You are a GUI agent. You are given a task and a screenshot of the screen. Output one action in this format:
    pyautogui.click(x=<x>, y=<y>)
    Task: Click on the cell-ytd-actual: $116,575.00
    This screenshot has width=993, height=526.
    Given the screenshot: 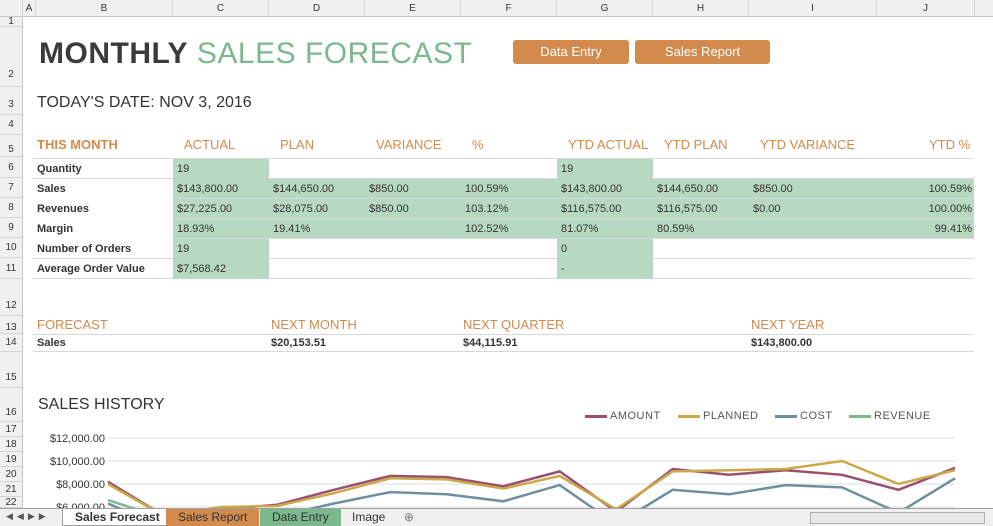 What is the action you would take?
    pyautogui.click(x=589, y=209)
    